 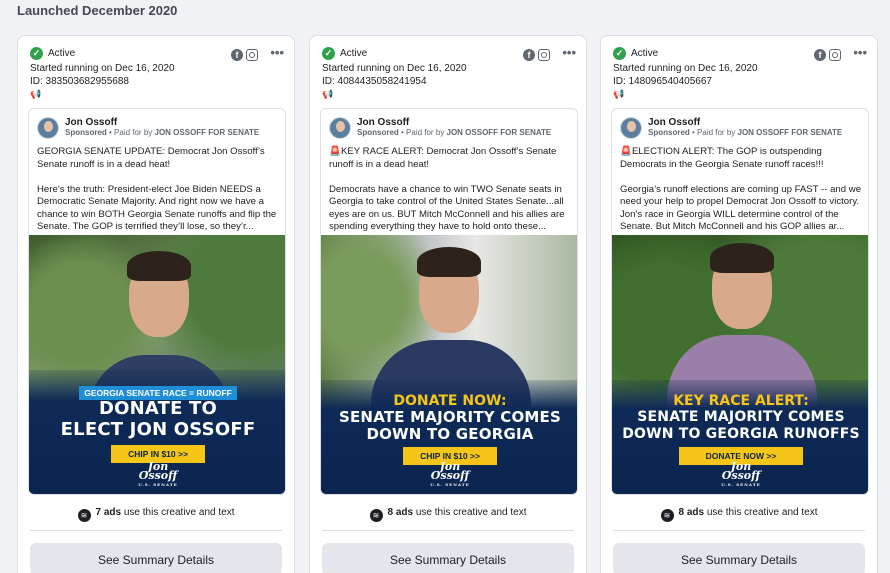 What do you see at coordinates (450, 434) in the screenshot?
I see `creative-headline-2: DOWN TO GEORGIA` at bounding box center [450, 434].